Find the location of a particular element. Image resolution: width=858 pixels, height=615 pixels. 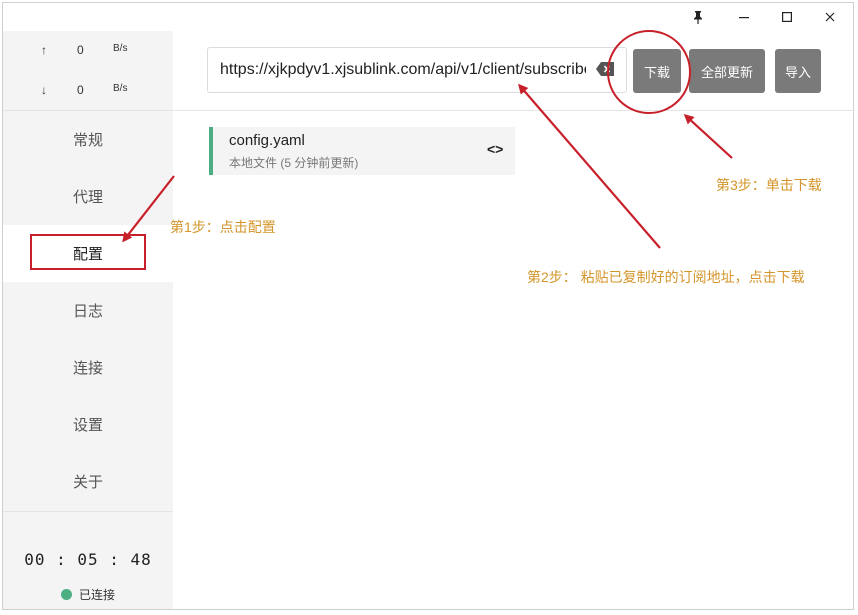

sidebar-item-connections: 连接 is located at coordinates (88, 367).